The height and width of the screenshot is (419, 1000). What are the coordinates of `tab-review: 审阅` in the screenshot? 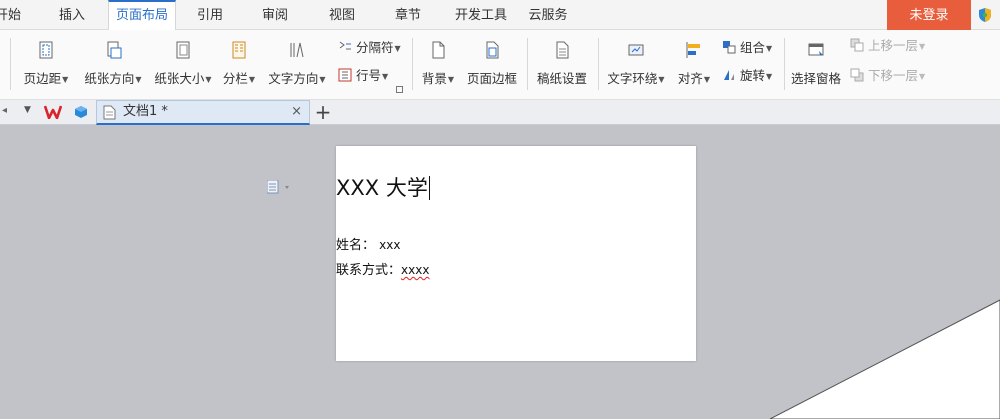 It's located at (275, 15).